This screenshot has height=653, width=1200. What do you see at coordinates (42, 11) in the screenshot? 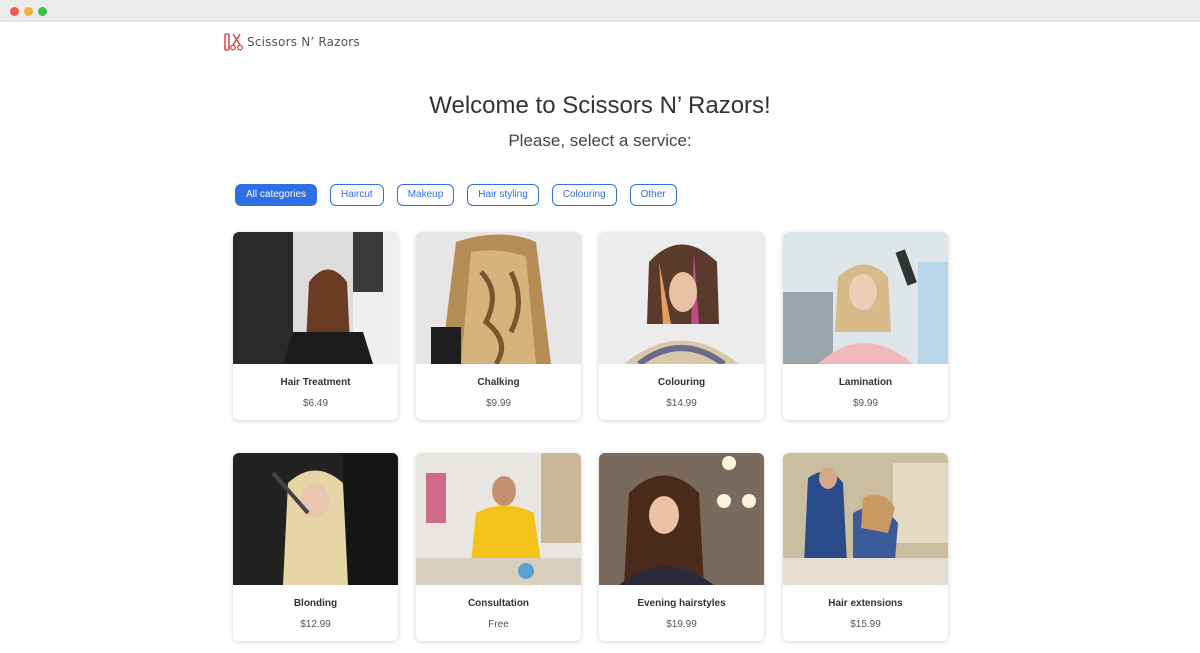
I see `maximize-window-button` at bounding box center [42, 11].